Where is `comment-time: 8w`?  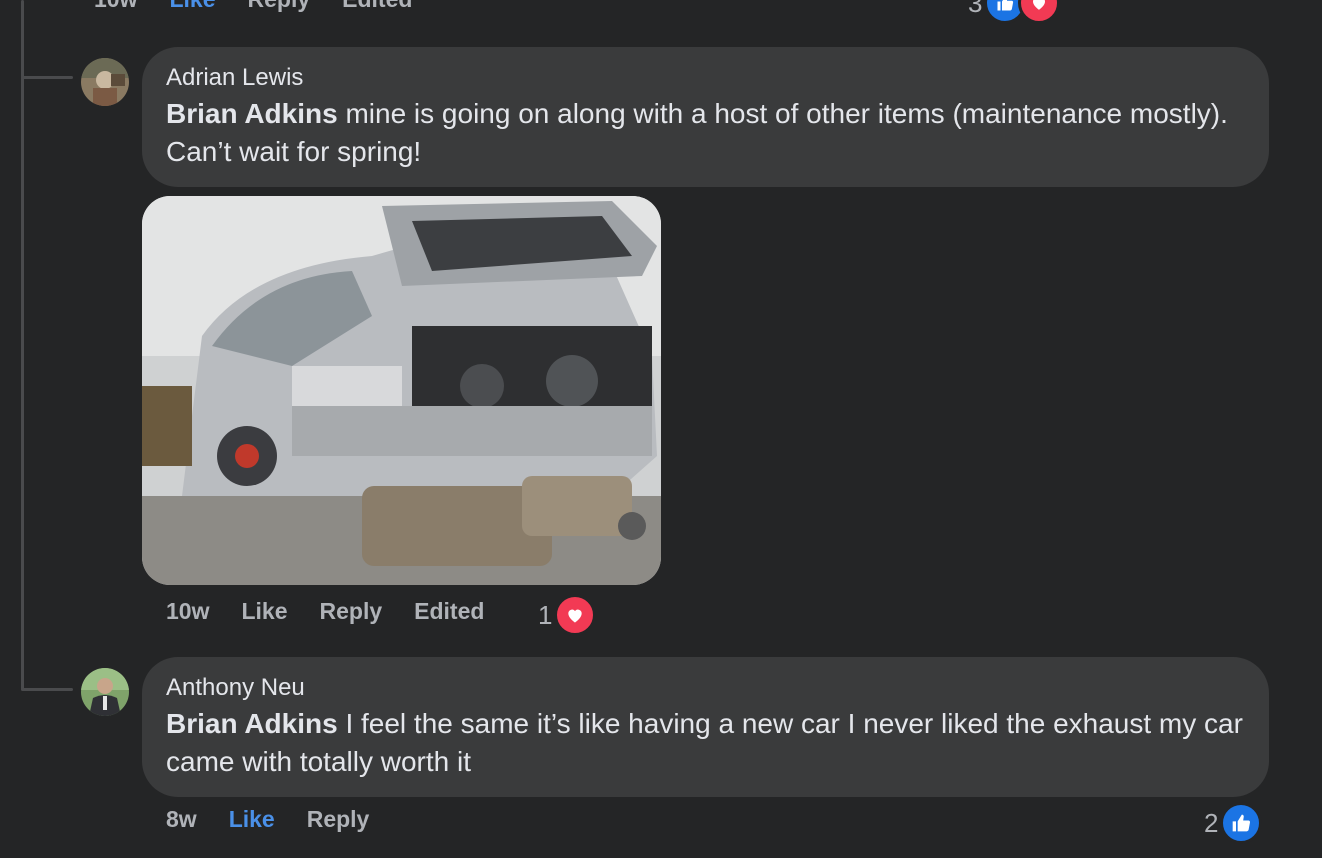 comment-time: 8w is located at coordinates (181, 819).